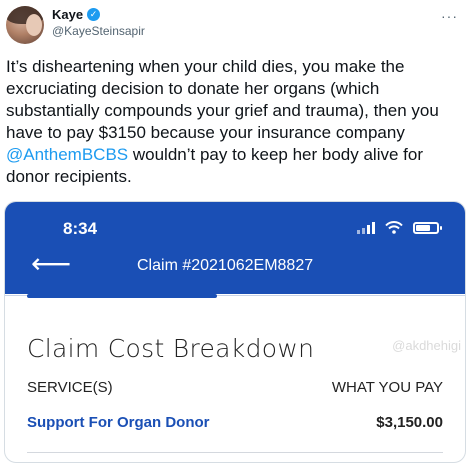 Image resolution: width=468 pixels, height=463 pixels. I want to click on claim-title: Claim #2021062EM8827, so click(225, 265).